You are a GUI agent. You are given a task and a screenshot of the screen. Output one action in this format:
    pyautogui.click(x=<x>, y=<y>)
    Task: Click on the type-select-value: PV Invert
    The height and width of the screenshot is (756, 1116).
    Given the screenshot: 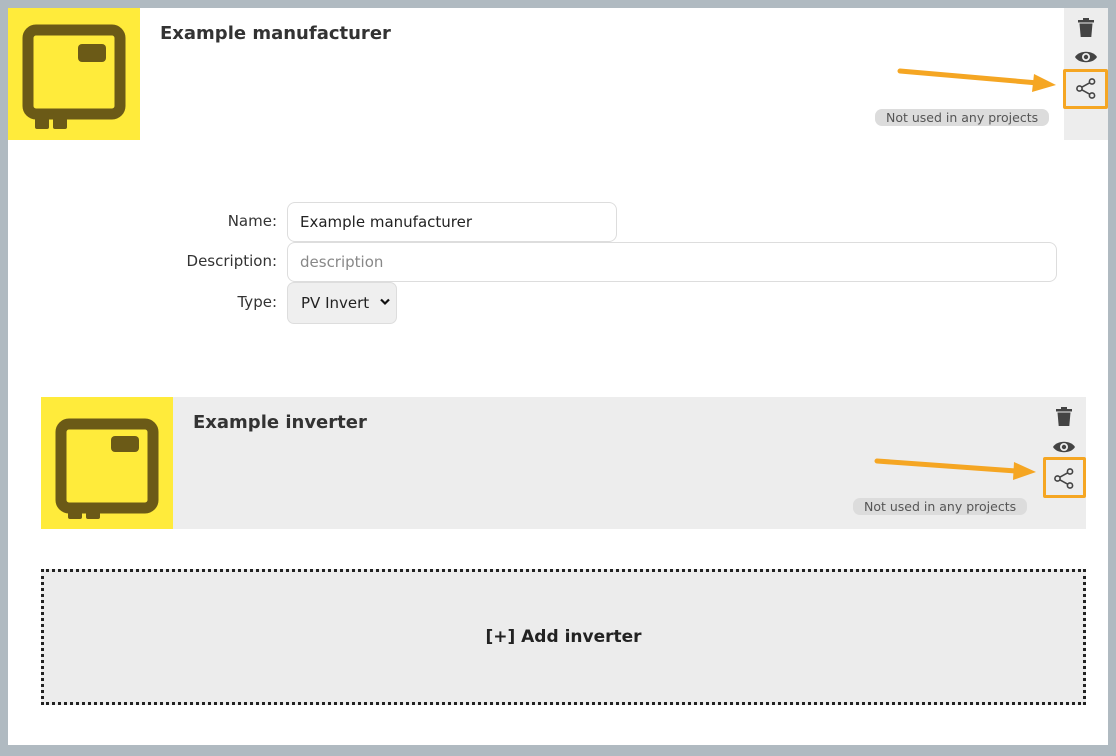 What is the action you would take?
    pyautogui.click(x=335, y=303)
    